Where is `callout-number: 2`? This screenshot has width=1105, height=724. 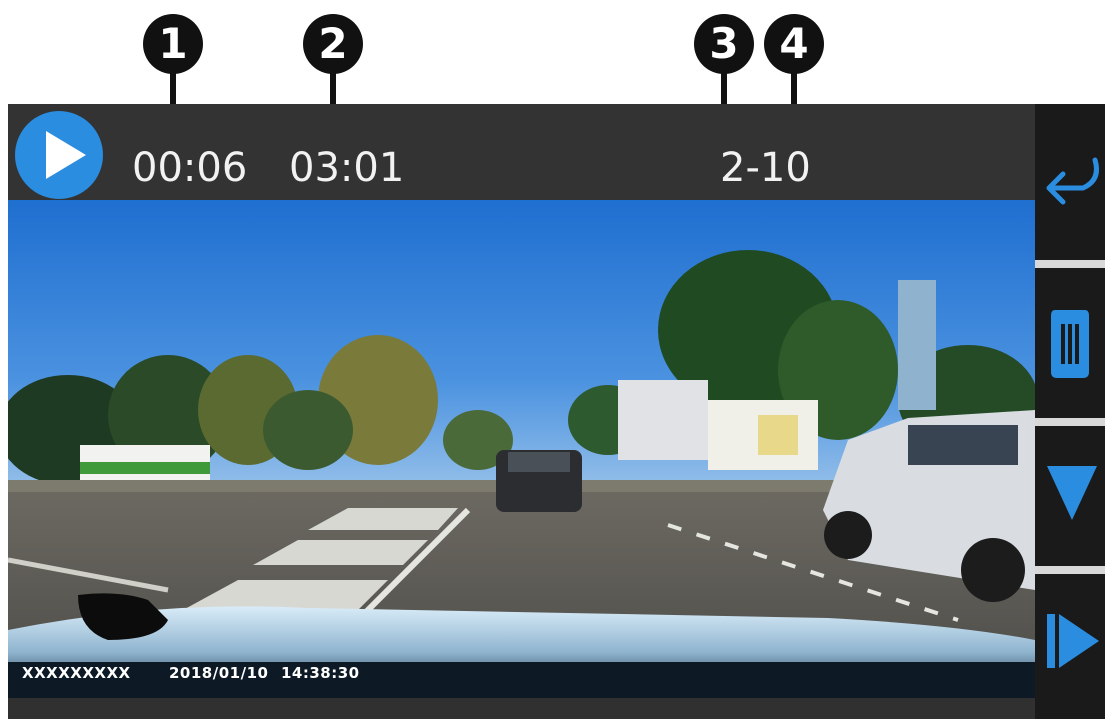
callout-number: 2 is located at coordinates (333, 44).